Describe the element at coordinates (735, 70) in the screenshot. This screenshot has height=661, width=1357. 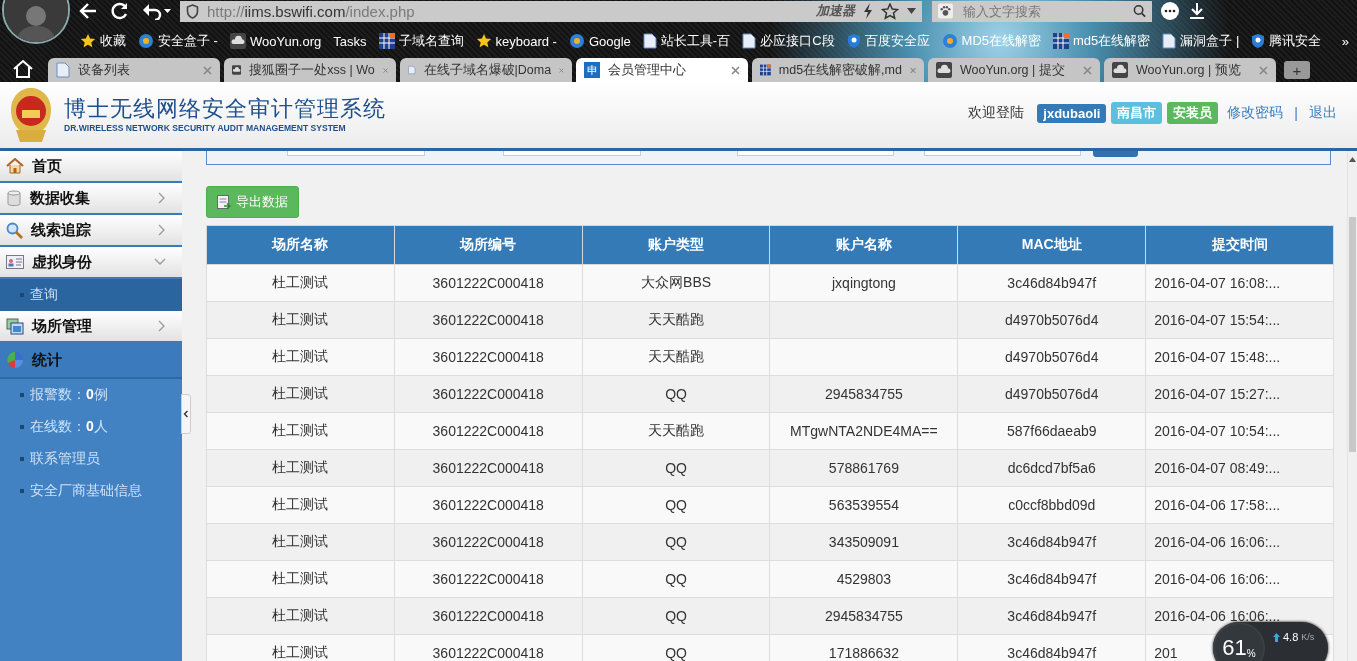
I see `close-icon` at that location.